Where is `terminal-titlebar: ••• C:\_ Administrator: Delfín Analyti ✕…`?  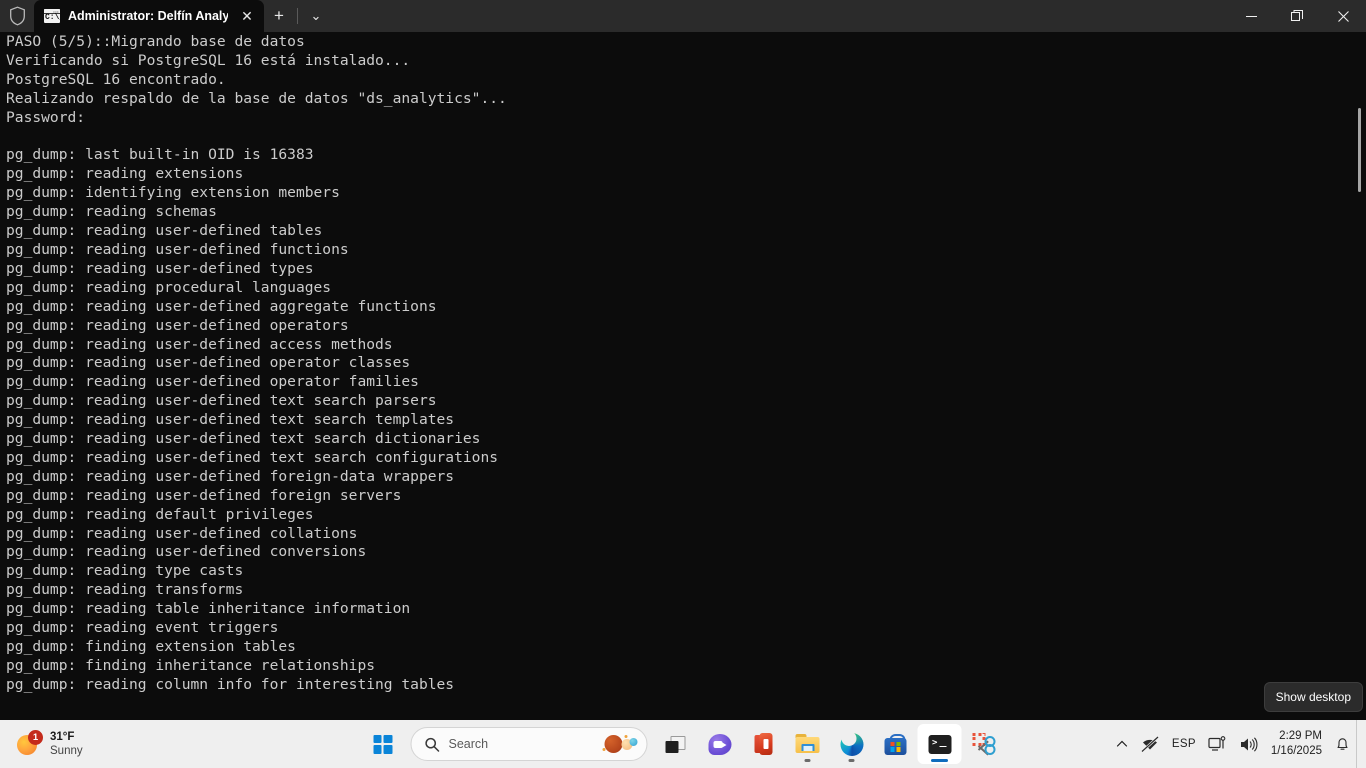 terminal-titlebar: ••• C:\_ Administrator: Delfín Analyti ✕… is located at coordinates (683, 16).